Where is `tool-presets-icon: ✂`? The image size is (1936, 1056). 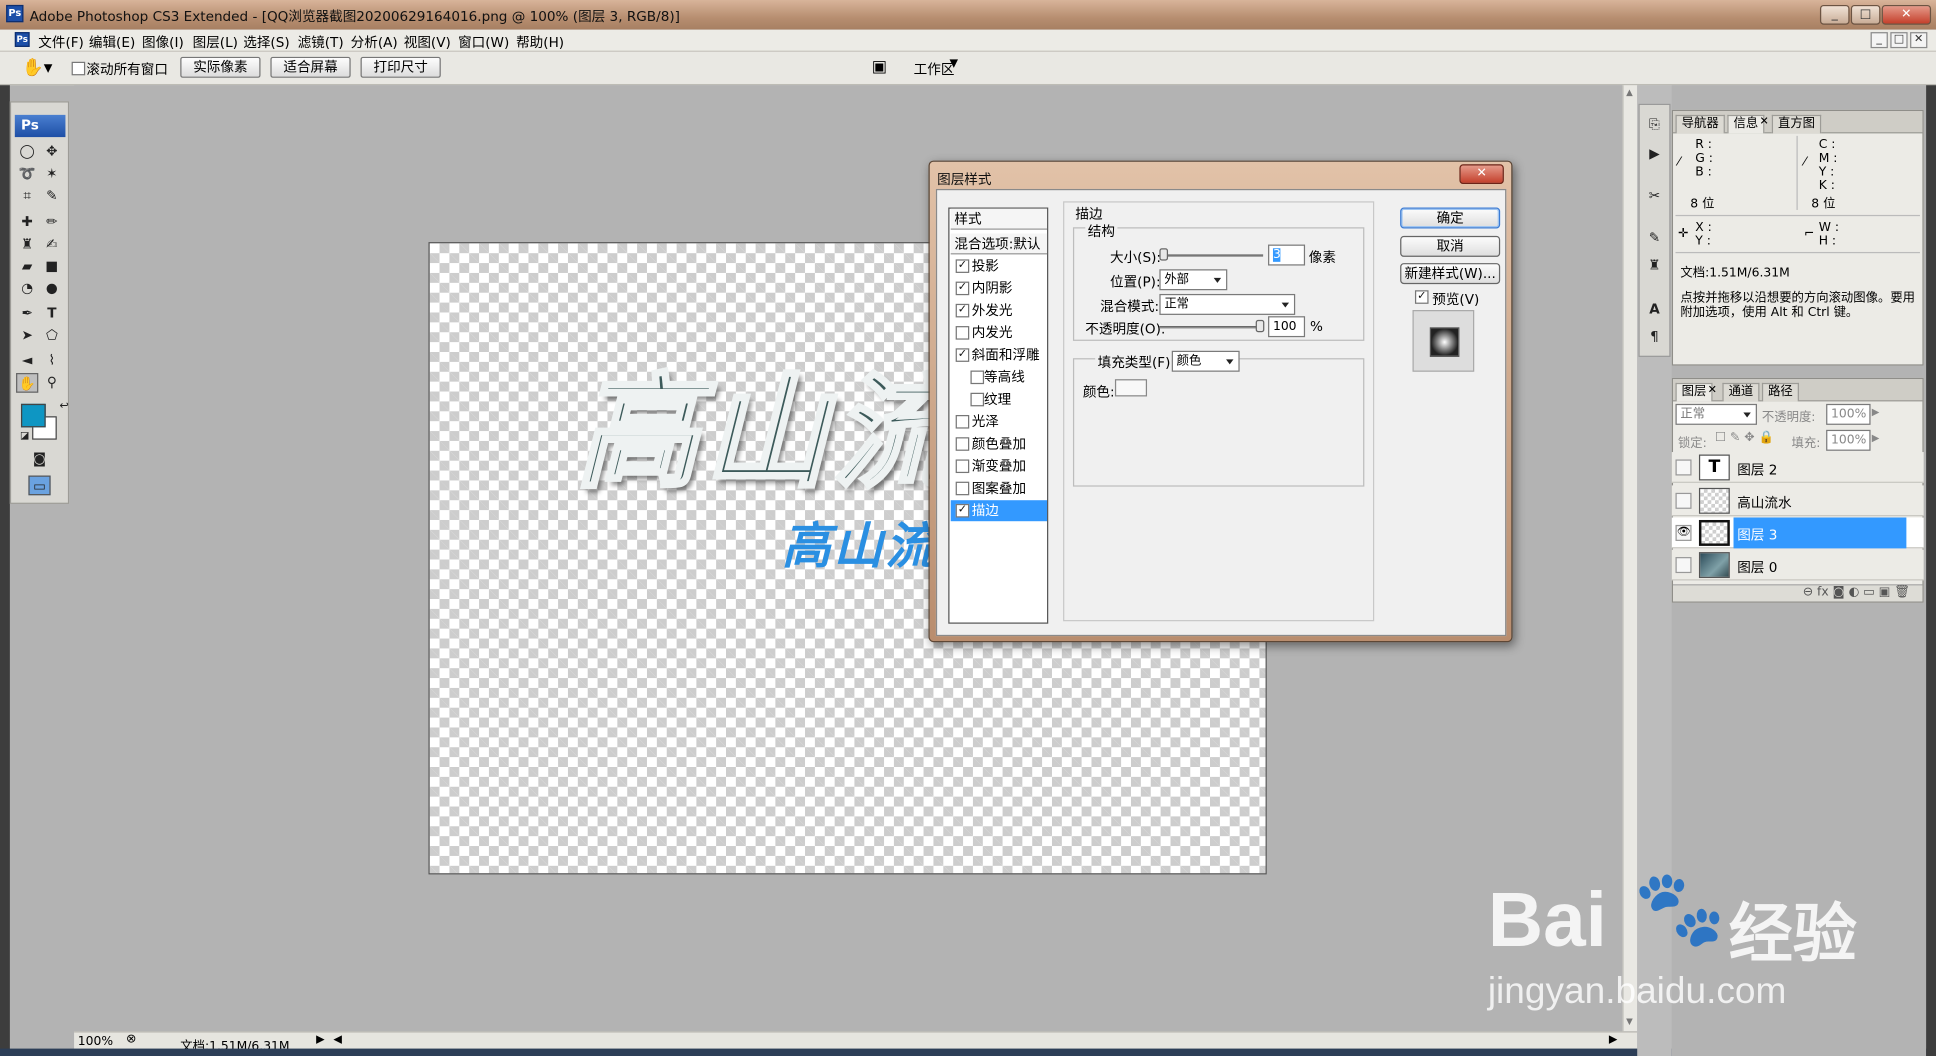 tool-presets-icon: ✂ is located at coordinates (1654, 197).